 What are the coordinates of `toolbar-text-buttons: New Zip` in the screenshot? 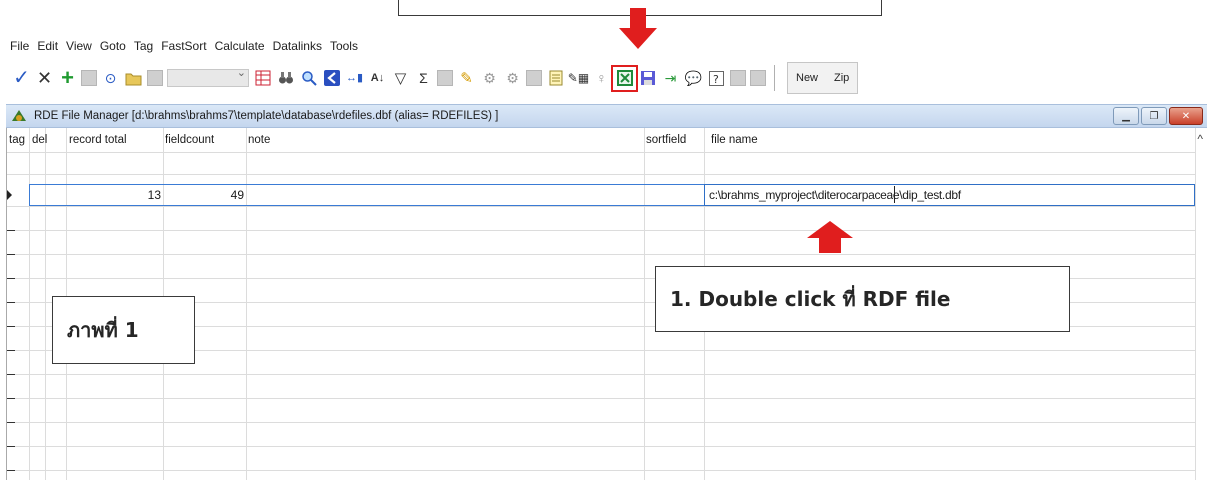 It's located at (823, 78).